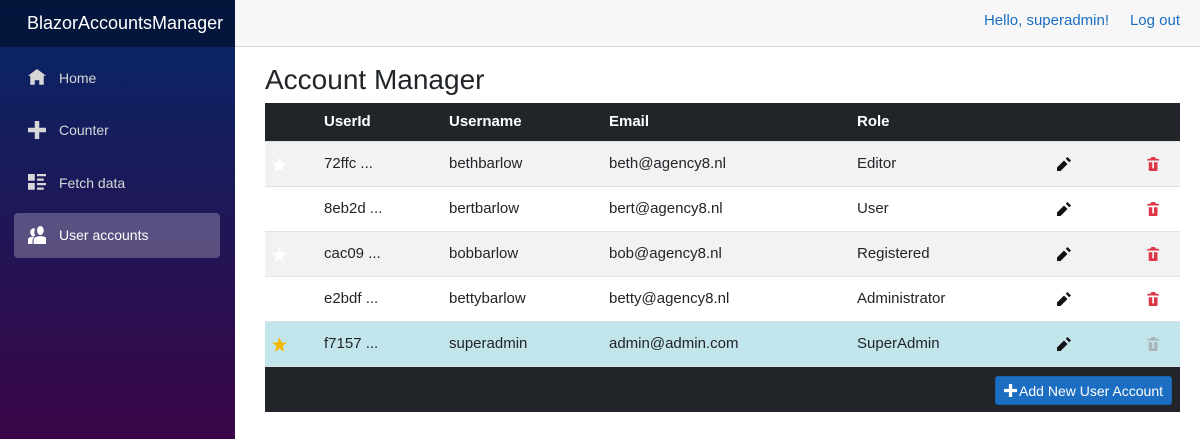  I want to click on nav-item-user-accounts: User accounts, so click(117, 235).